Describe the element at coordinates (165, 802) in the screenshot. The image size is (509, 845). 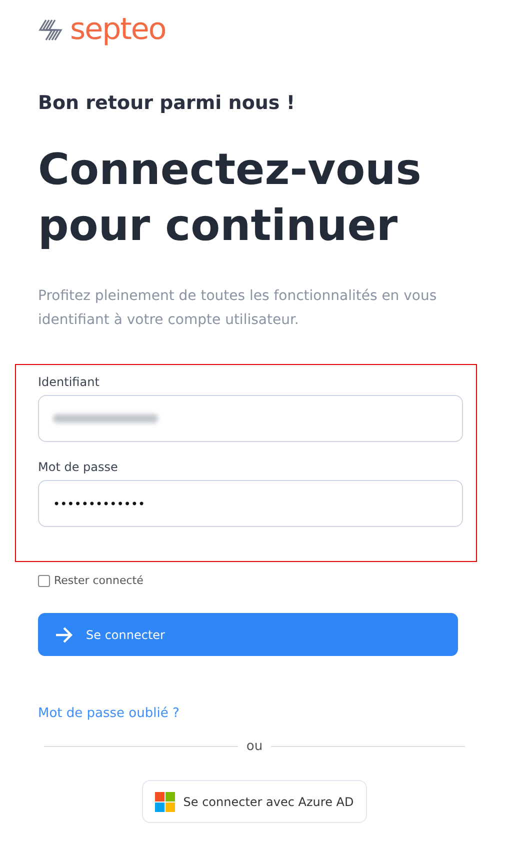
I see `windows-icon` at that location.